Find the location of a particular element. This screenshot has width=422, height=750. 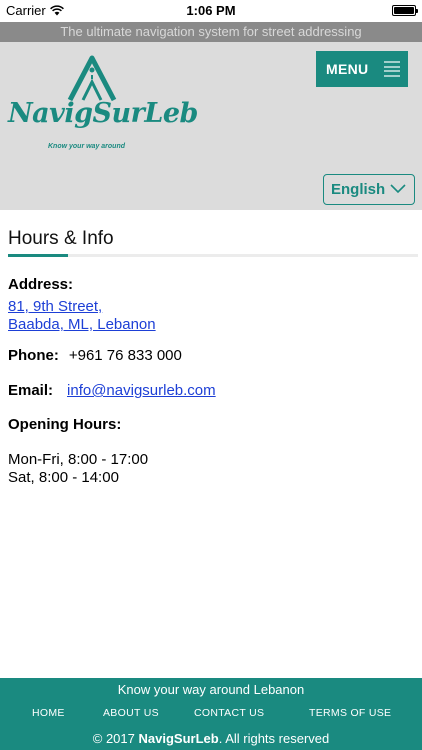

email-label: Email: is located at coordinates (31, 390).